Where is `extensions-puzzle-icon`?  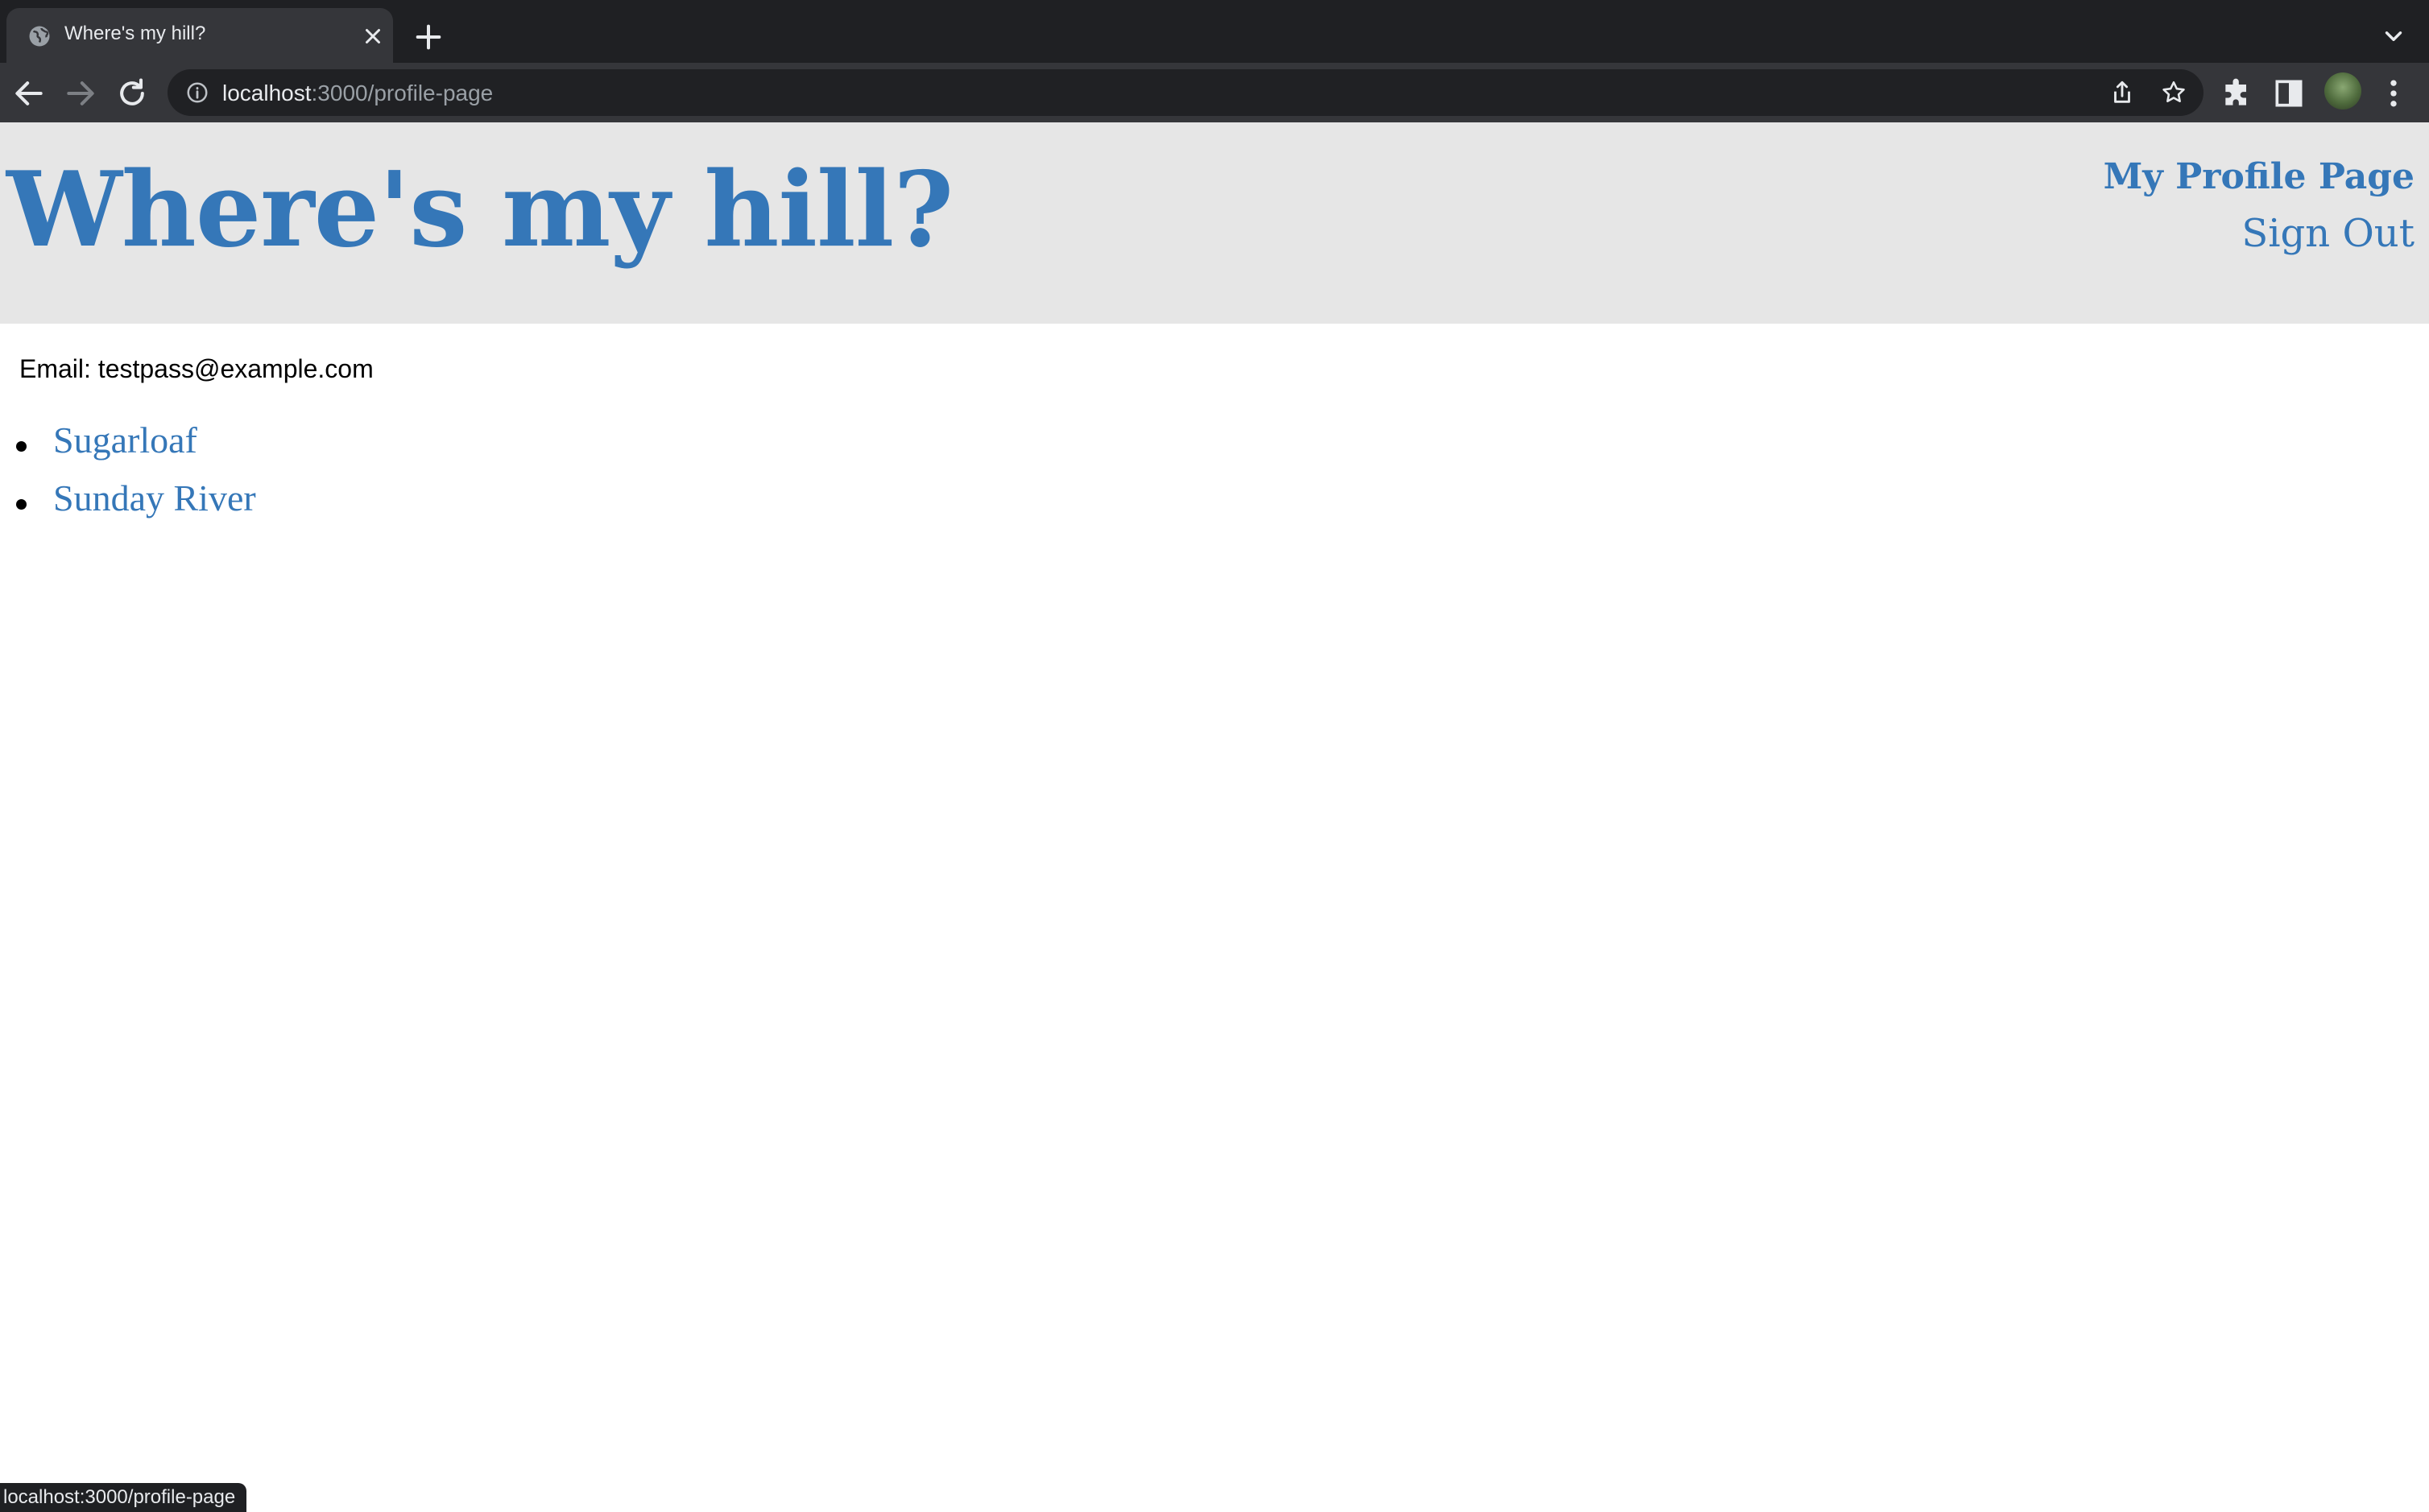 extensions-puzzle-icon is located at coordinates (2238, 93).